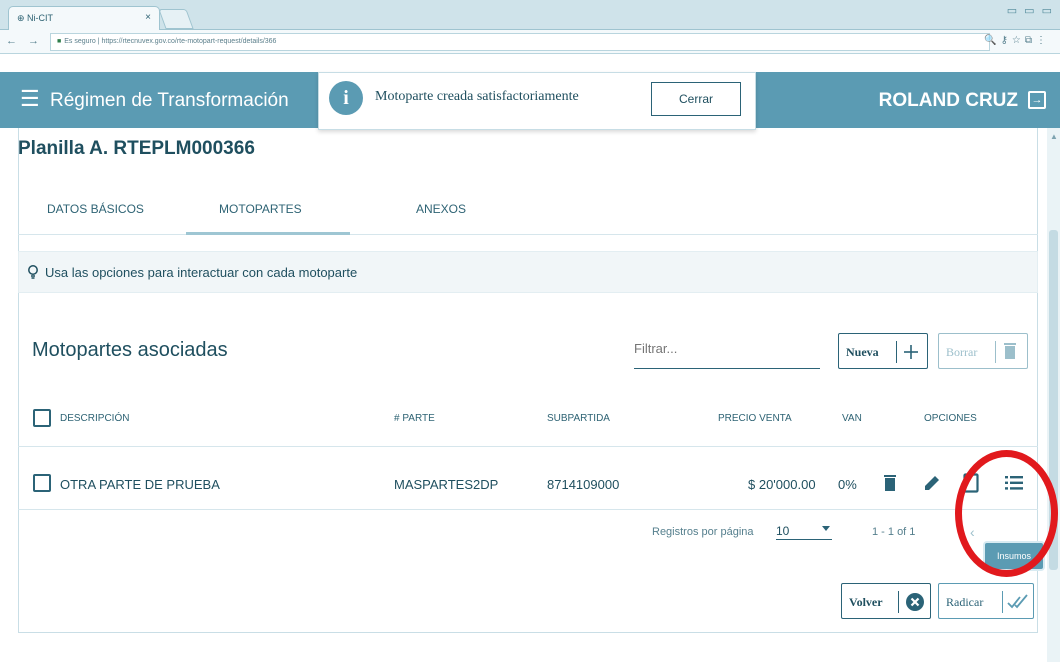 This screenshot has width=1060, height=662. What do you see at coordinates (578, 418) in the screenshot?
I see `column-header-subpartida: SUBPARTIDA` at bounding box center [578, 418].